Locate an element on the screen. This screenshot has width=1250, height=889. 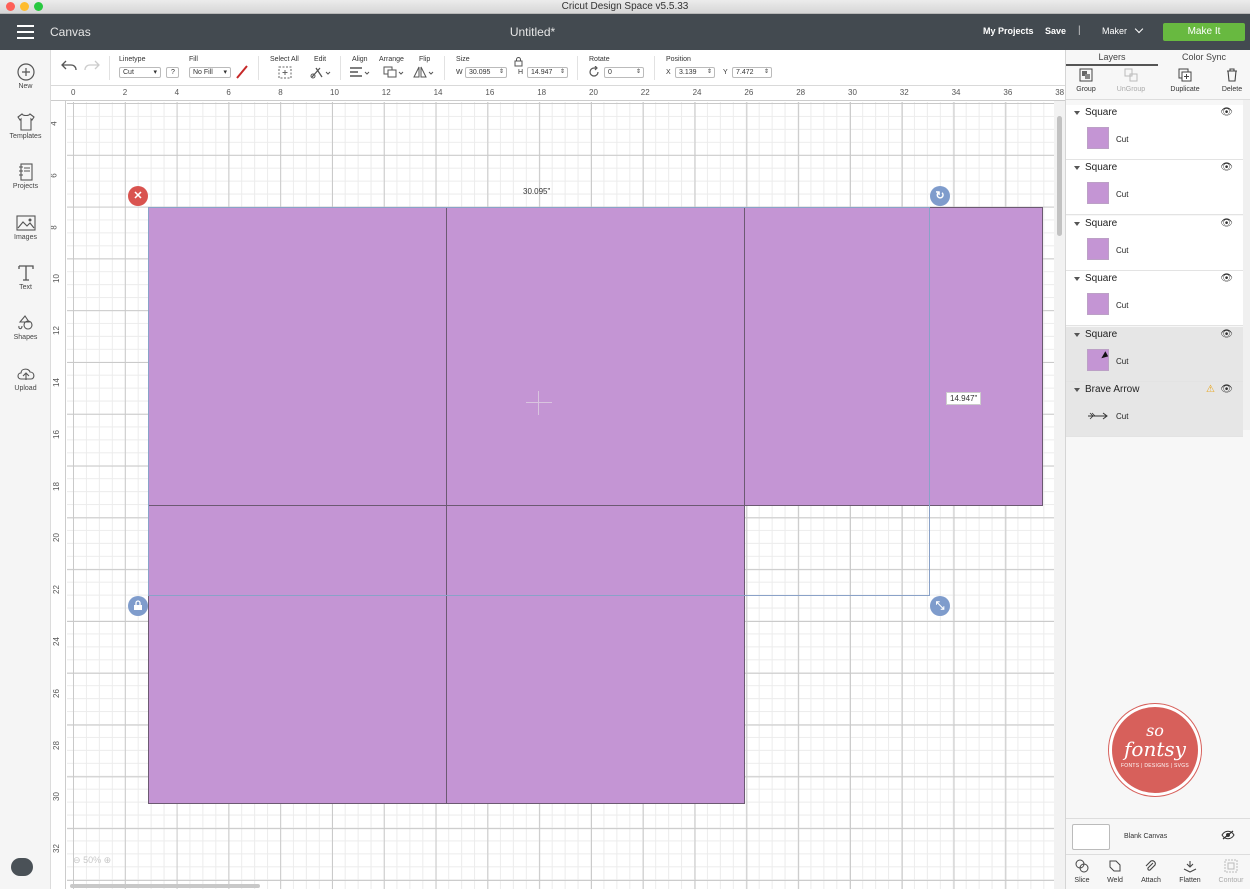
delete-handle-icon: ✕ is located at coordinates (138, 196).